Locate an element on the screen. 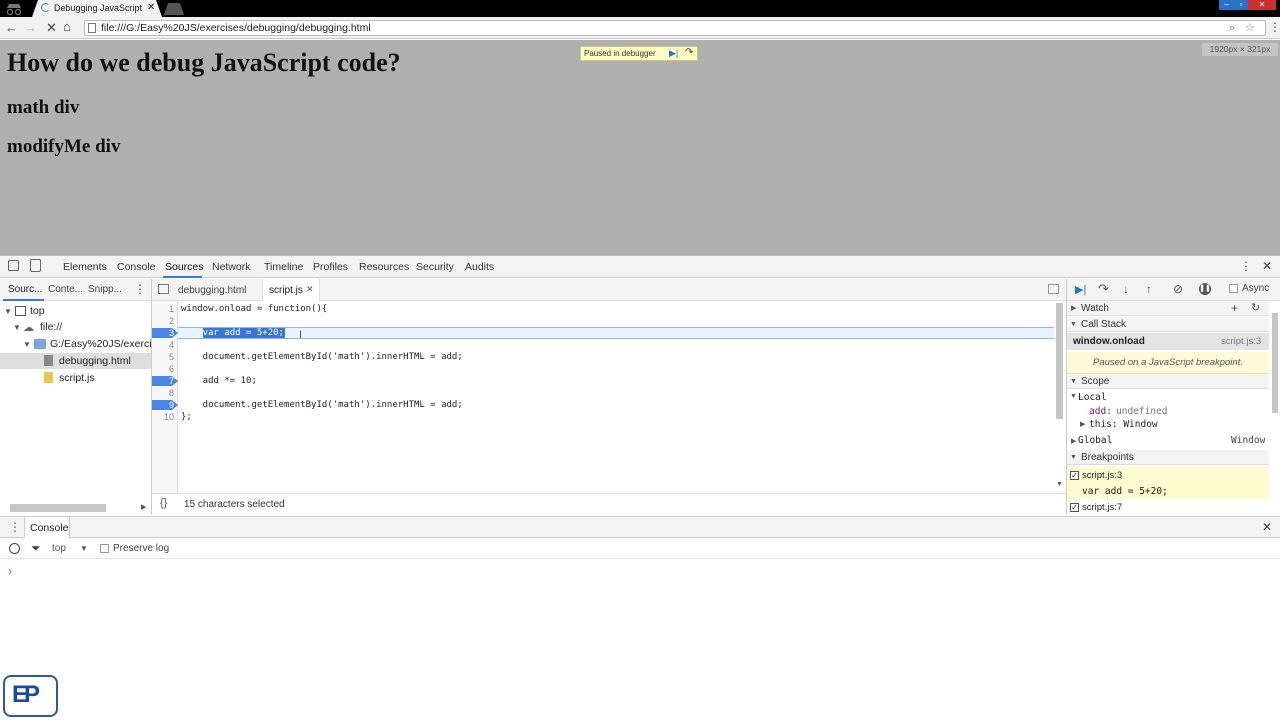 Image resolution: width=1280 pixels, height=720 pixels. context-dropdown-icon: ▼ is located at coordinates (84, 548).